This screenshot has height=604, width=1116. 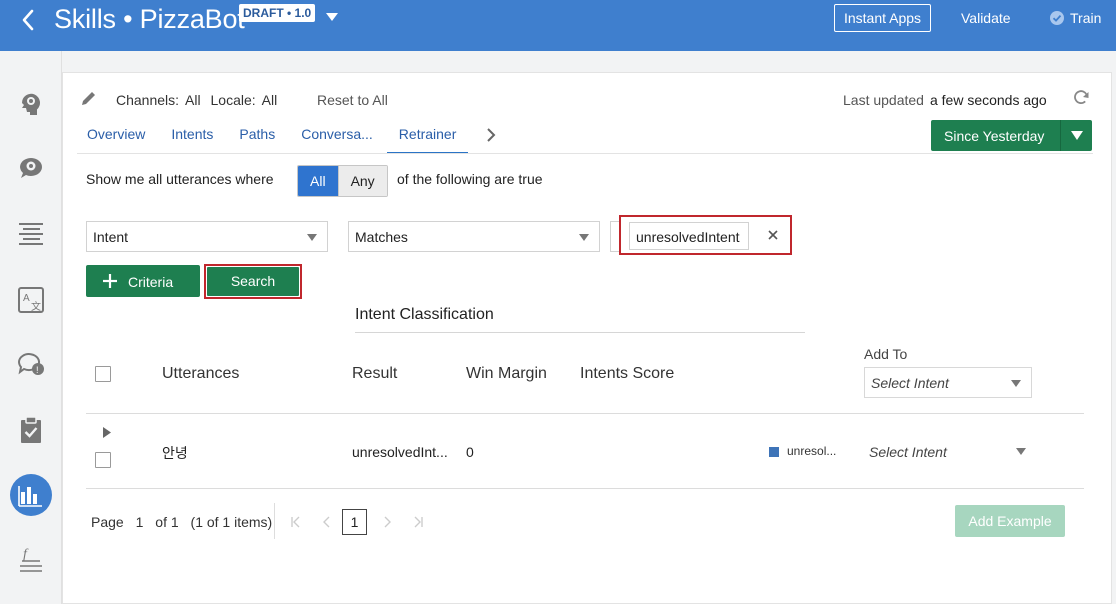 What do you see at coordinates (116, 140) in the screenshot?
I see `tab-overview: Overview` at bounding box center [116, 140].